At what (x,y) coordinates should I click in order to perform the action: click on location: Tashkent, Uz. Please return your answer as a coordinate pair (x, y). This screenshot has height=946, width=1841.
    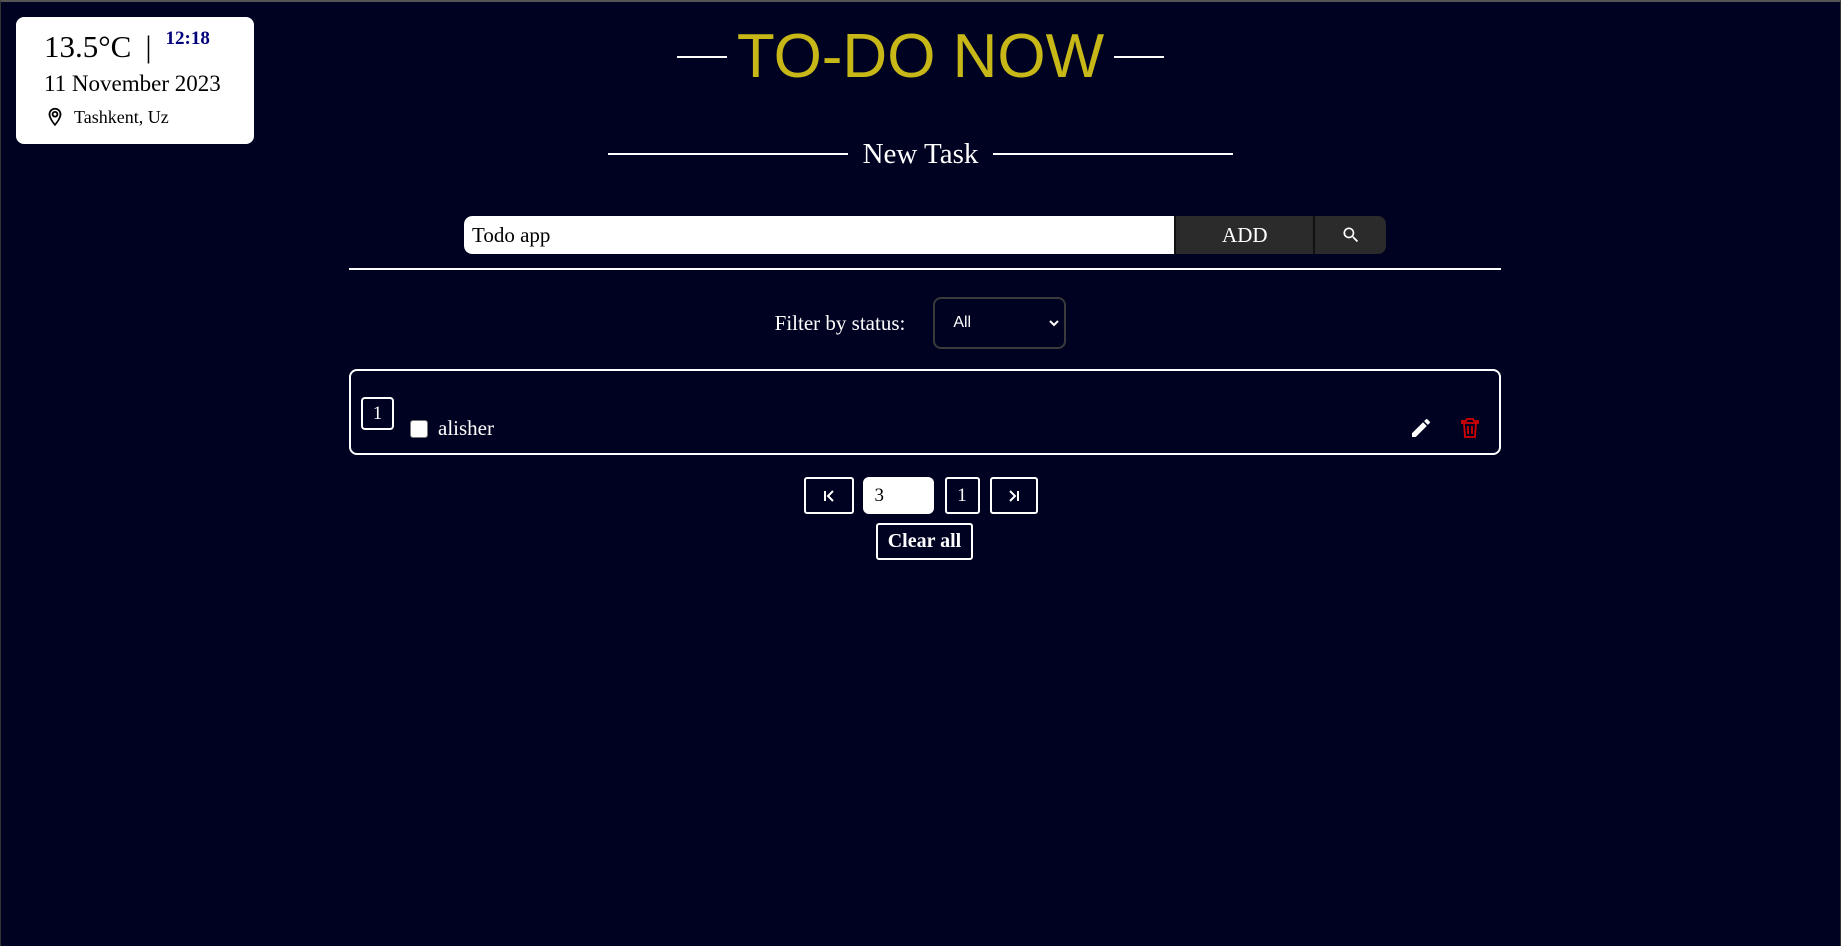
    Looking at the image, I should click on (149, 117).